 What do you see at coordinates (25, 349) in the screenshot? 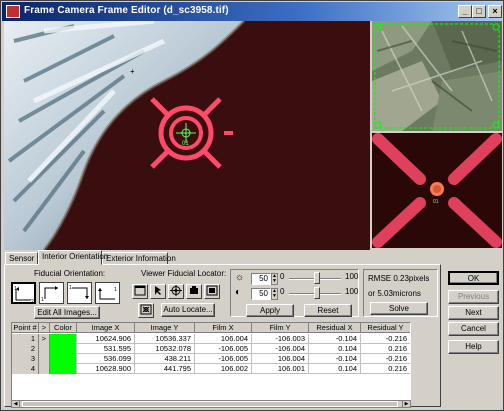
I see `table-cell-point: 2` at bounding box center [25, 349].